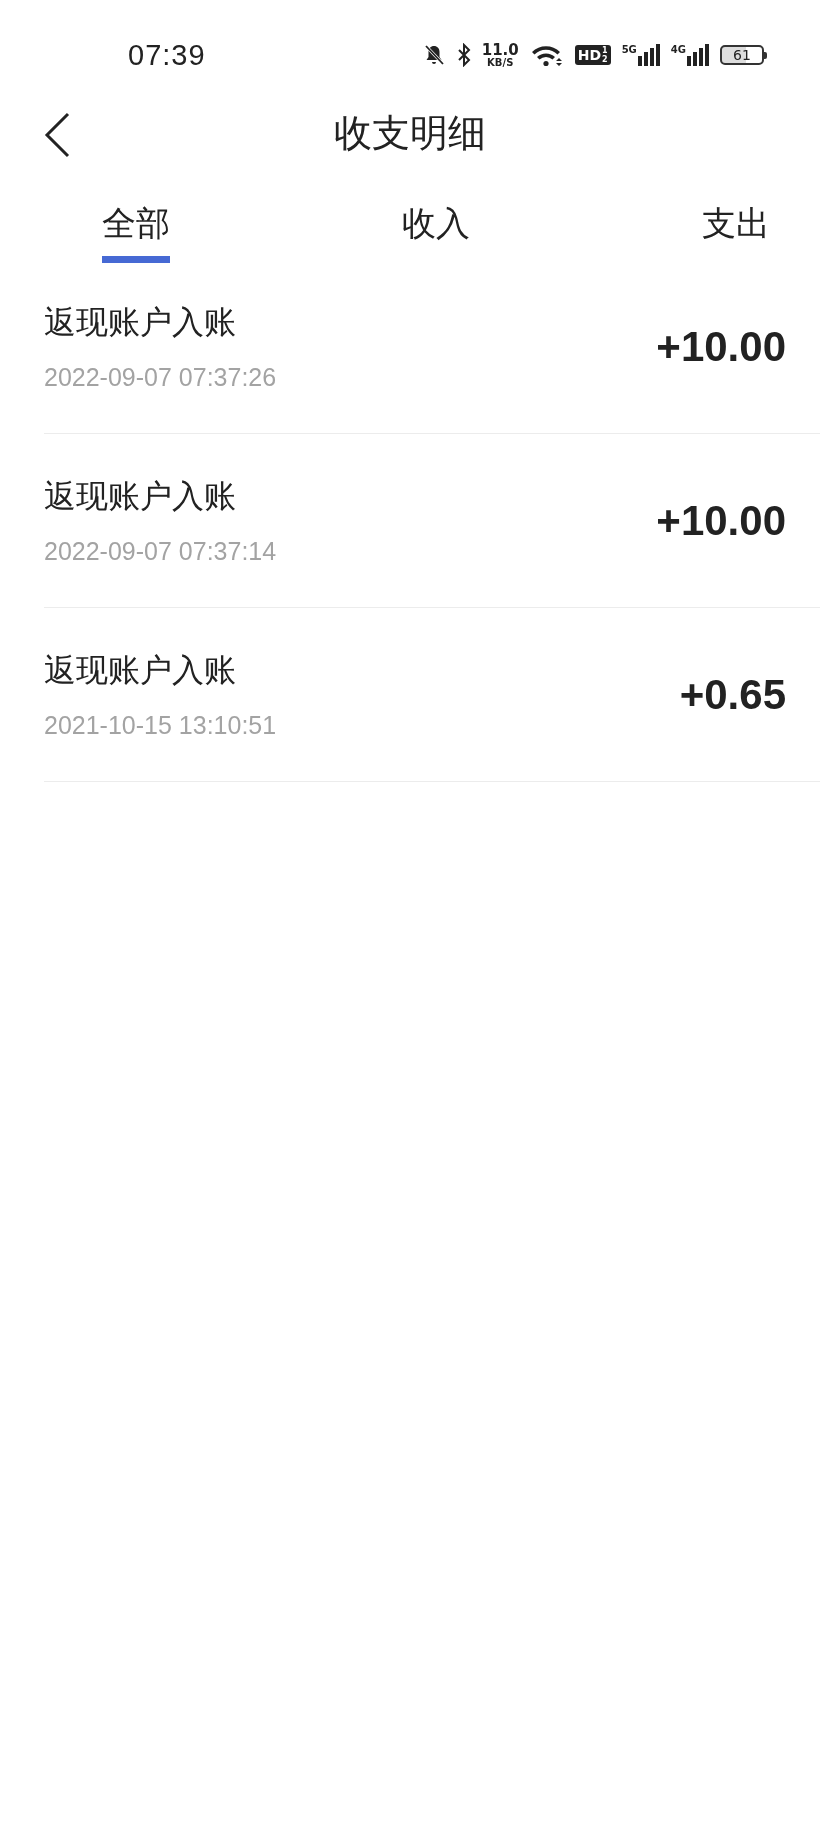  I want to click on speed-unit: KB/S, so click(500, 62).